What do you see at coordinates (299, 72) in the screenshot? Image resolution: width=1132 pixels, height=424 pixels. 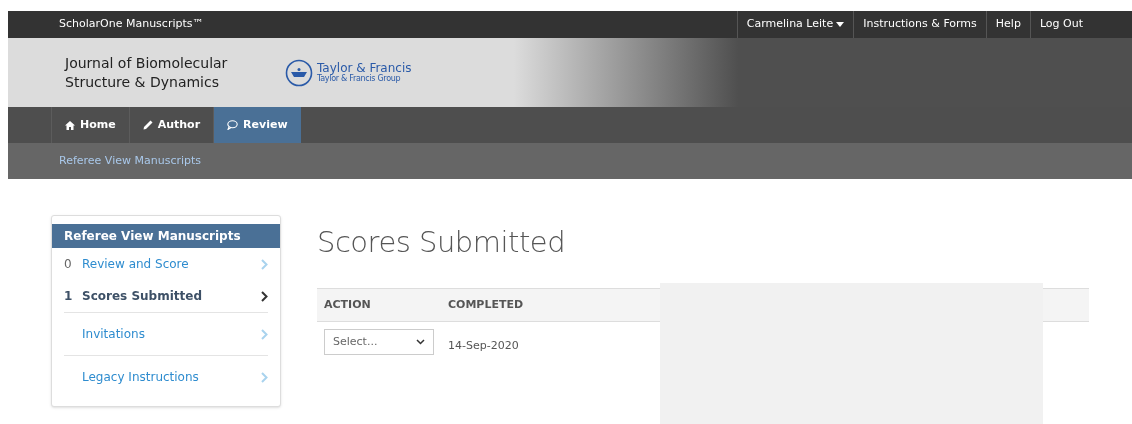 I see `publisher-logo-icon` at bounding box center [299, 72].